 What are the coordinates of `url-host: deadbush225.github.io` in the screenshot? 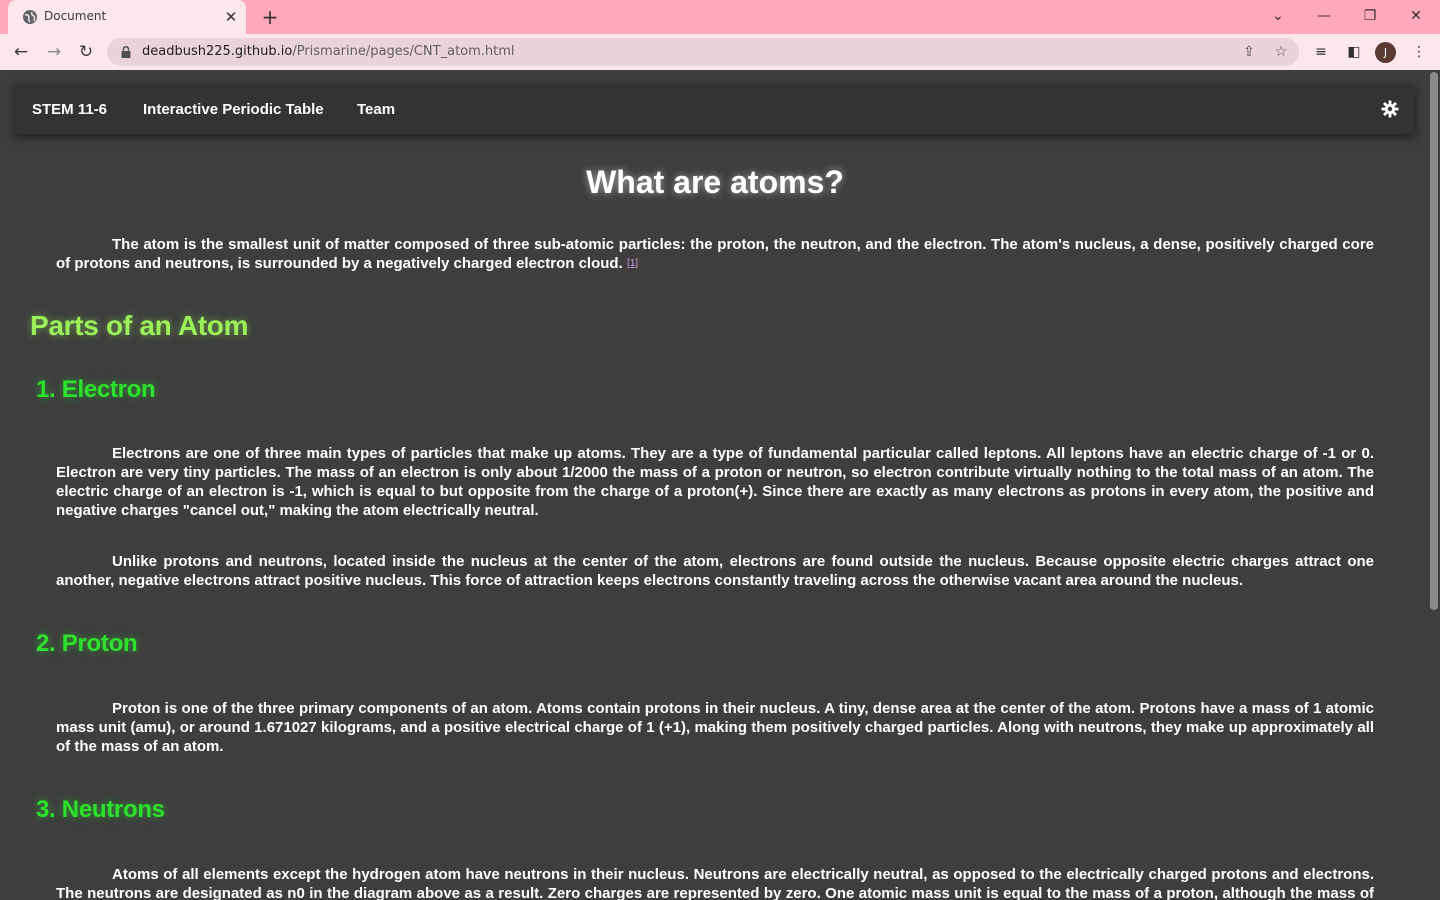 It's located at (217, 51).